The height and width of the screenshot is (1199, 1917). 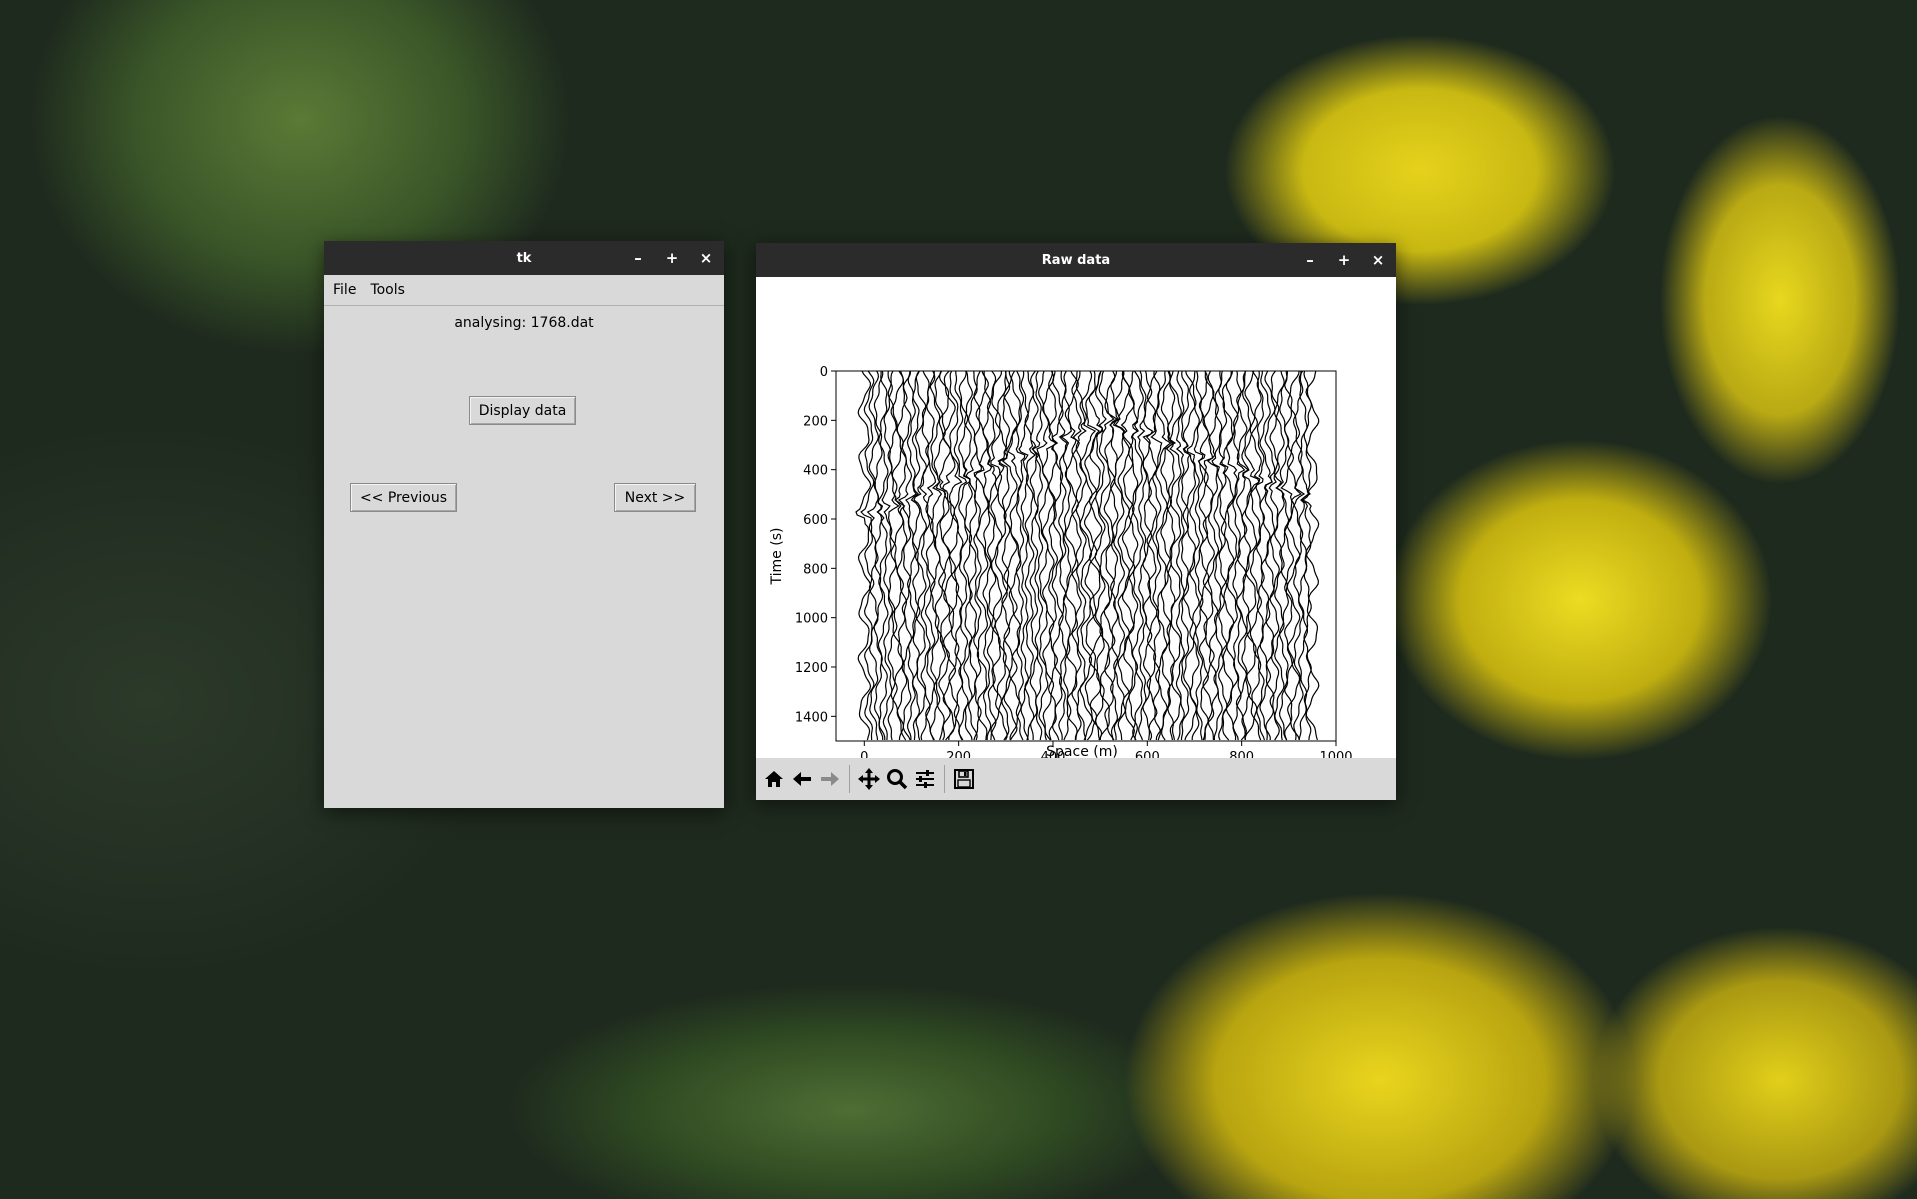 I want to click on y-tick-label: 1400, so click(x=811, y=717).